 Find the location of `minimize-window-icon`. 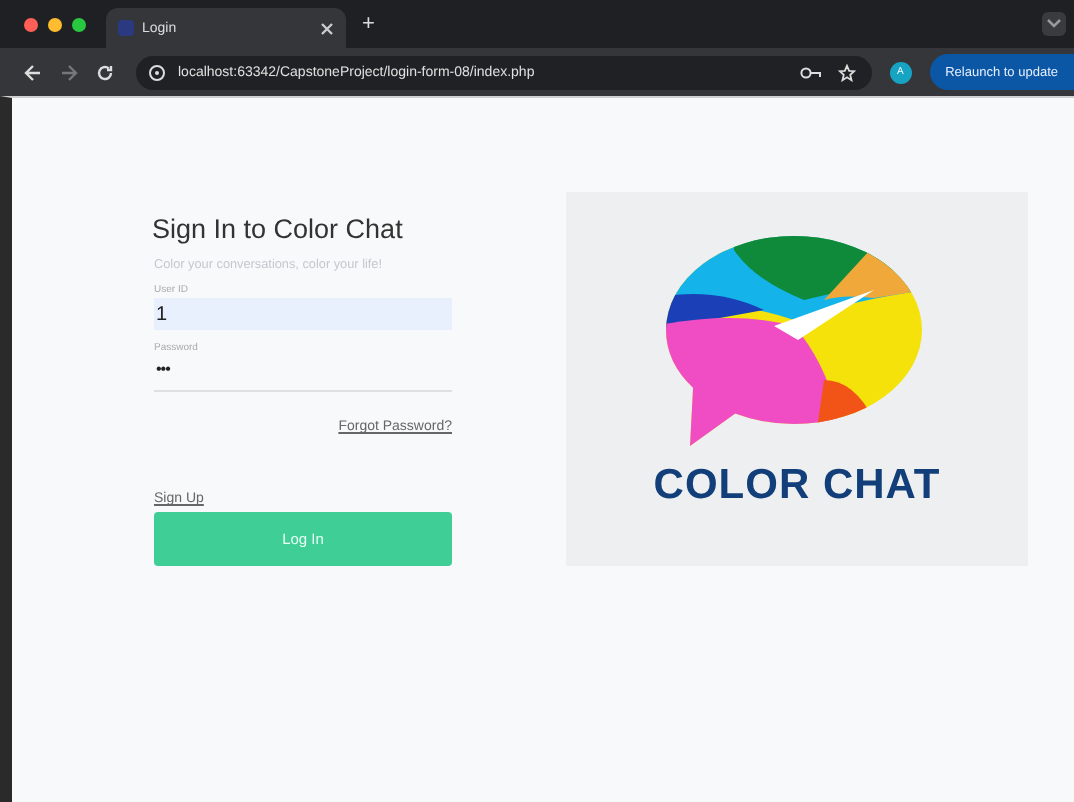

minimize-window-icon is located at coordinates (55, 24).